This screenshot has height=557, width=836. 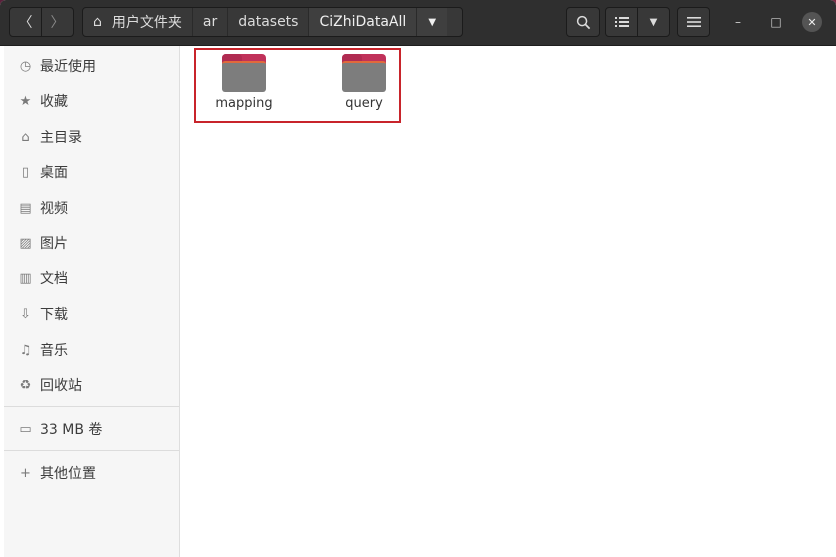 What do you see at coordinates (61, 138) in the screenshot?
I see `sidebar-item-label: 主目录` at bounding box center [61, 138].